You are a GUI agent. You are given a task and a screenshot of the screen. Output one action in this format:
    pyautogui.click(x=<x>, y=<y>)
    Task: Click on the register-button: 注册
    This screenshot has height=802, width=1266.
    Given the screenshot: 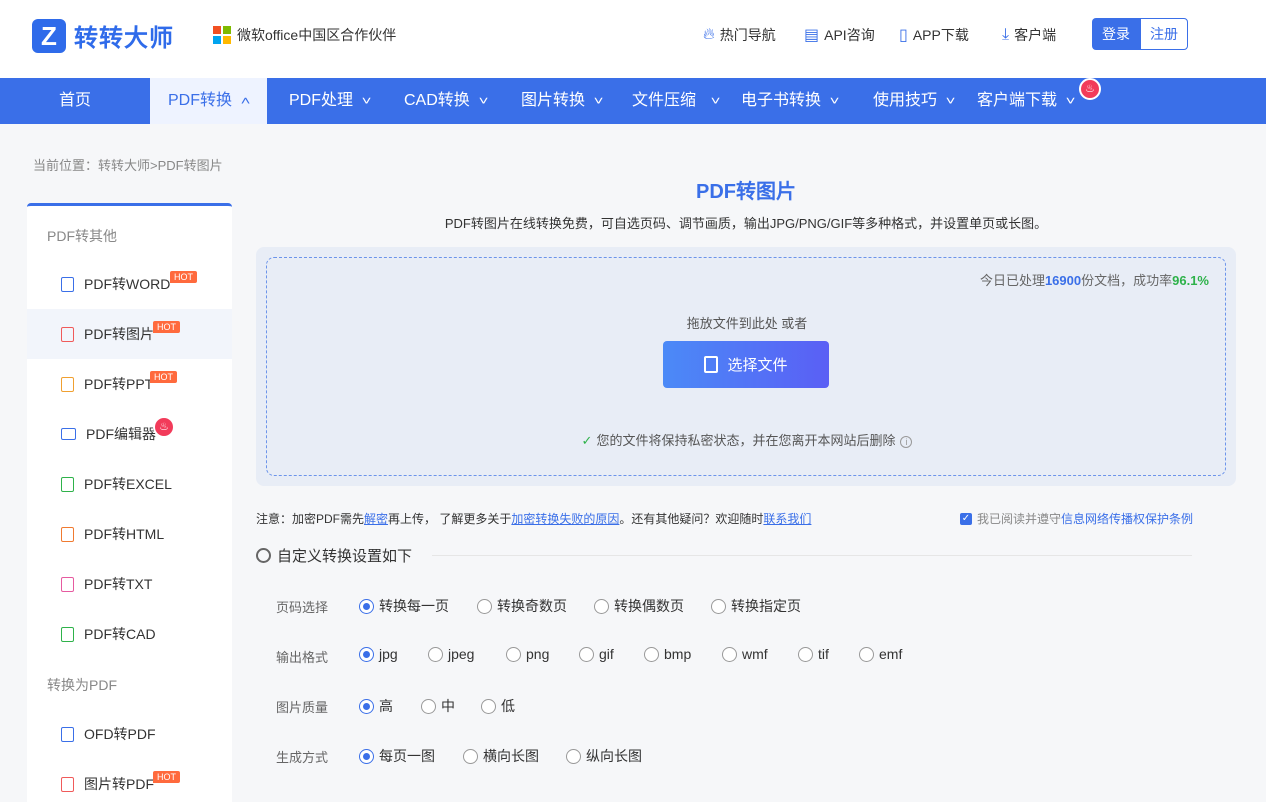 What is the action you would take?
    pyautogui.click(x=1164, y=34)
    